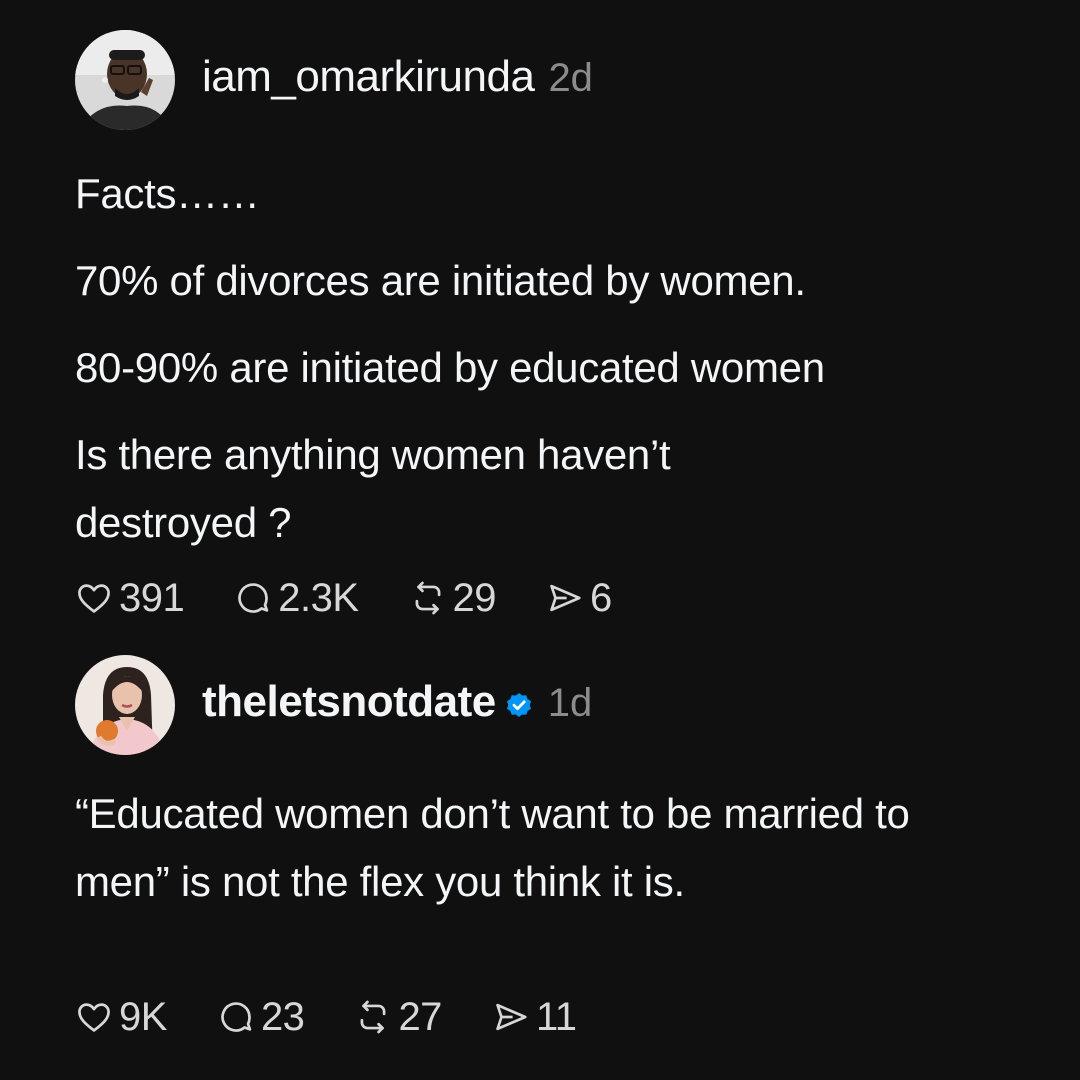 Image resolution: width=1080 pixels, height=1080 pixels. What do you see at coordinates (601, 597) in the screenshot?
I see `share-count: 6` at bounding box center [601, 597].